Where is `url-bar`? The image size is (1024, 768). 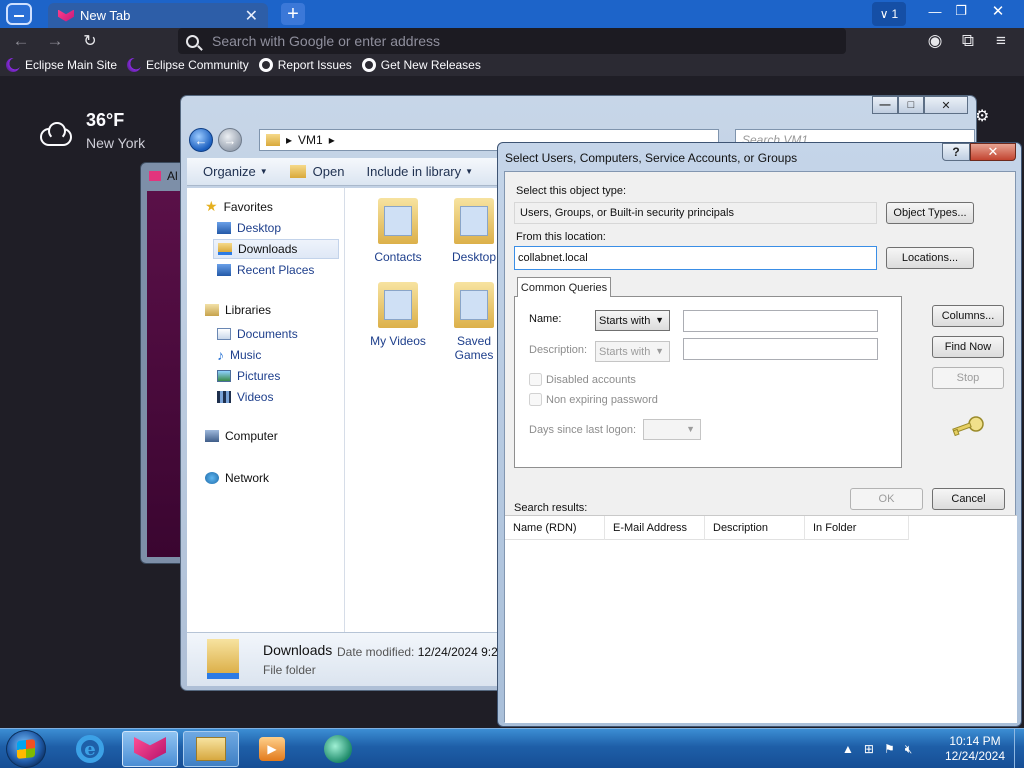 url-bar is located at coordinates (512, 41).